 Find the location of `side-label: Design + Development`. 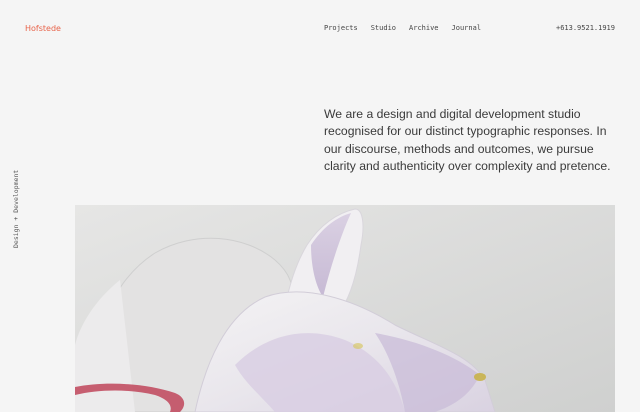

side-label: Design + Development is located at coordinates (16, 208).